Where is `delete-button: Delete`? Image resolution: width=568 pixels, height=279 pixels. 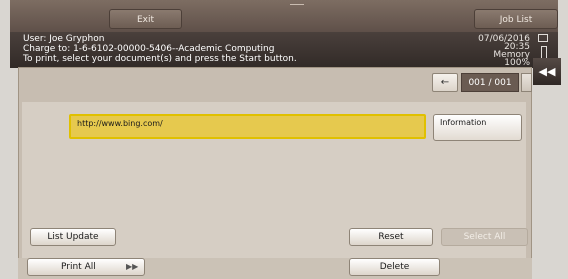 delete-button: Delete is located at coordinates (394, 267).